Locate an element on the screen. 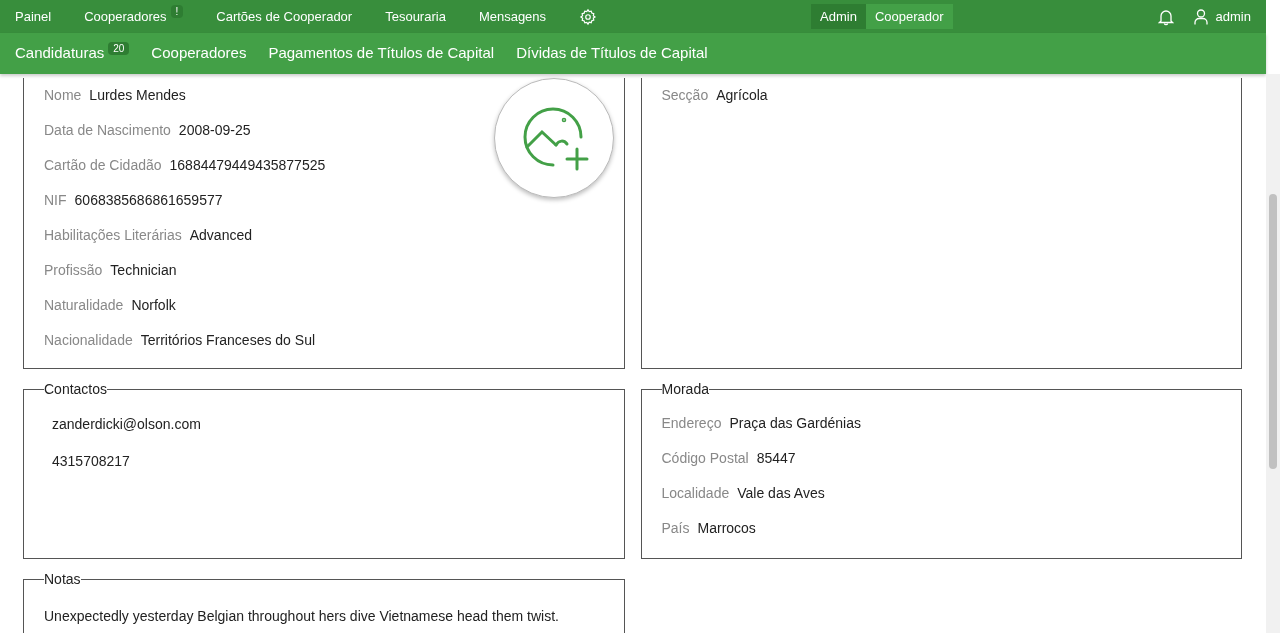 Image resolution: width=1280 pixels, height=633 pixels. field-label: Naturalidade is located at coordinates (84, 305).